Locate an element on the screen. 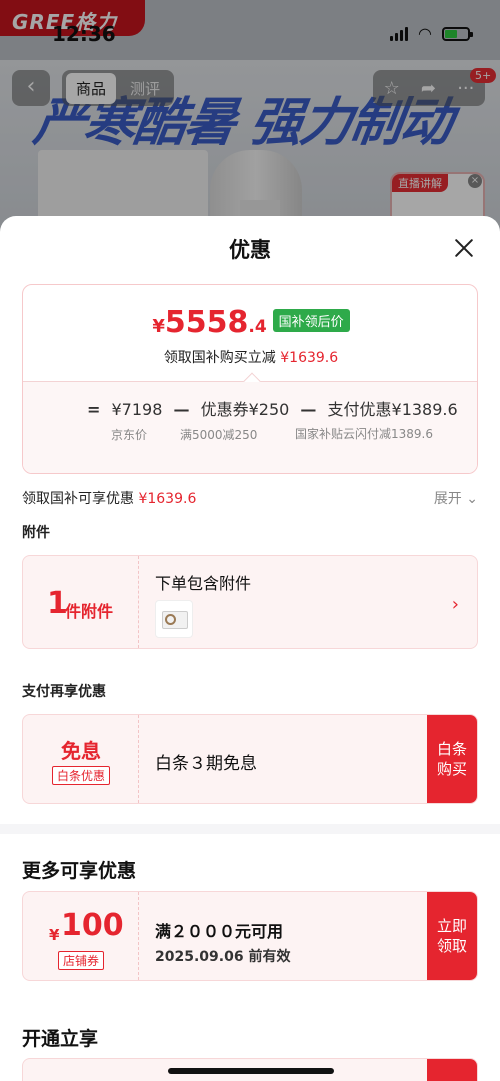 The image size is (500, 1081). chevron-down-icon: ⌄ is located at coordinates (472, 499).